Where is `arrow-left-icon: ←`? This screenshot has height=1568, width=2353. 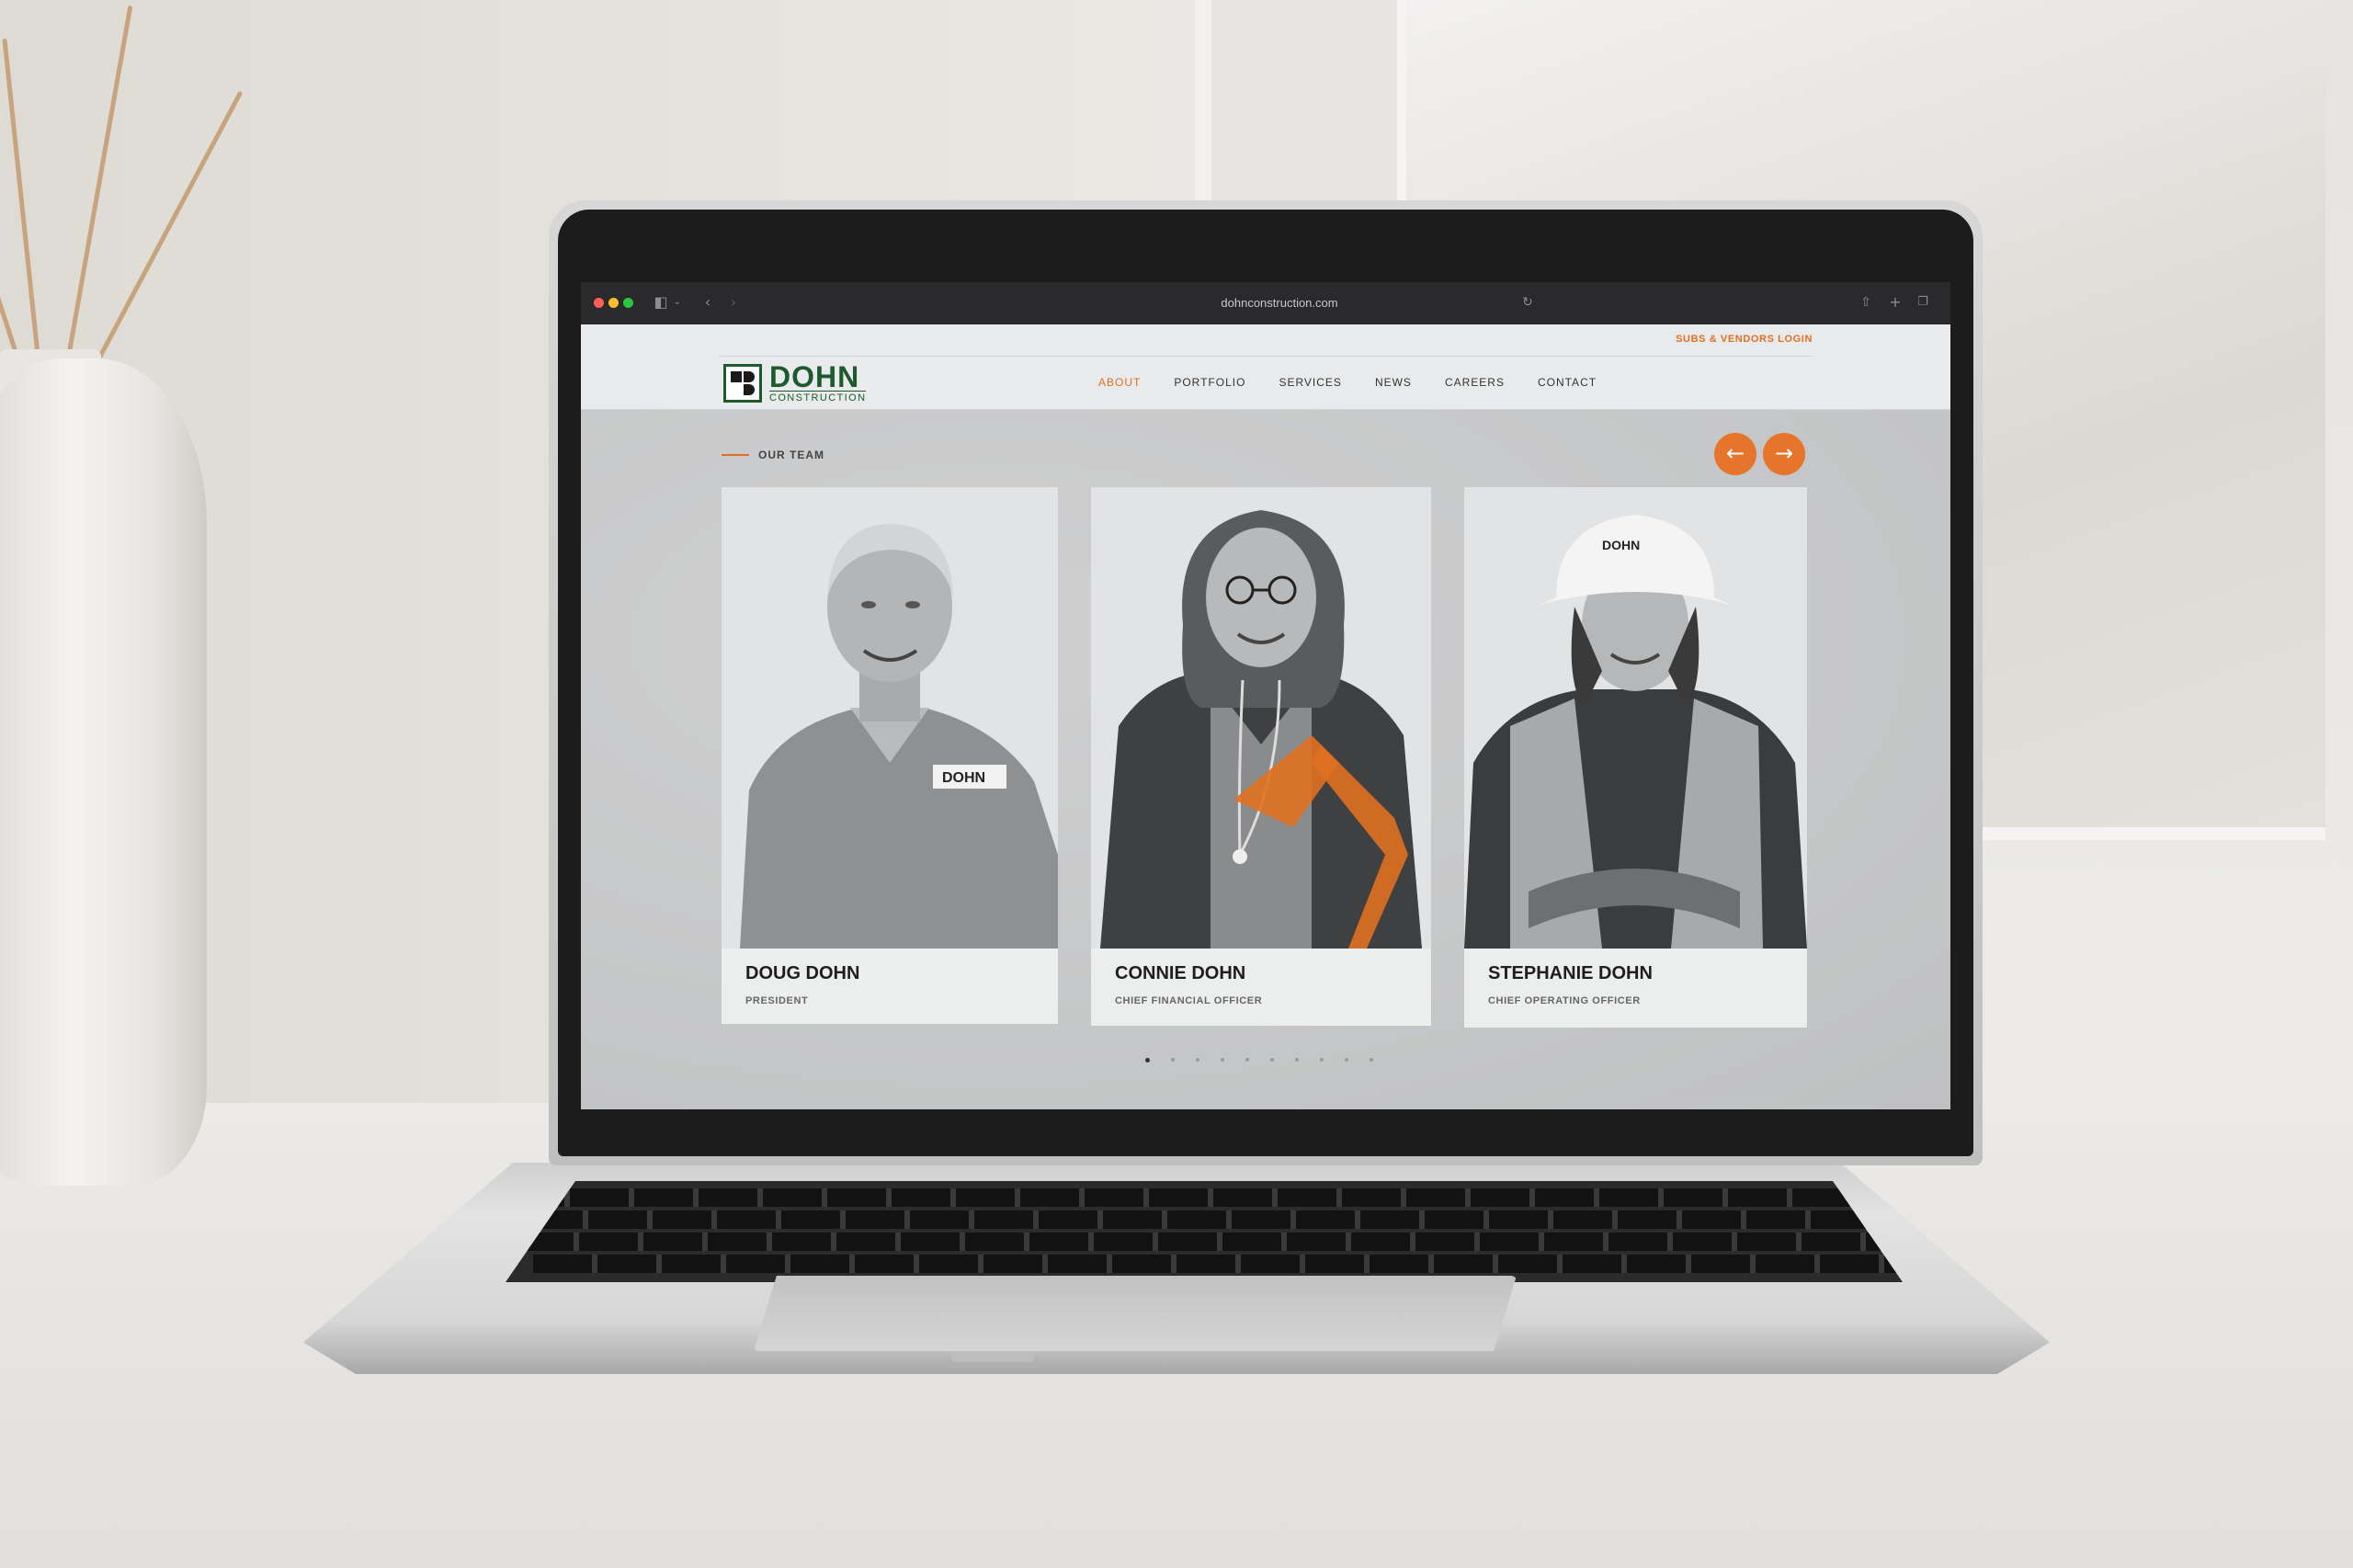 arrow-left-icon: ← is located at coordinates (1735, 453).